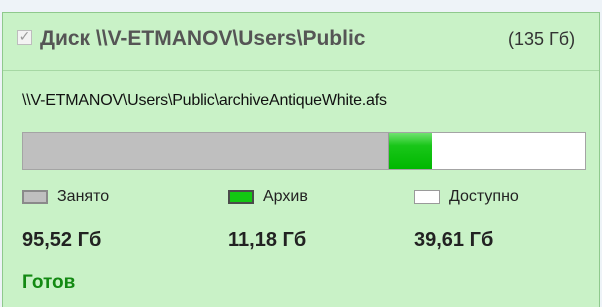 The height and width of the screenshot is (307, 602). I want to click on legend-used-label: Занято, so click(83, 196).